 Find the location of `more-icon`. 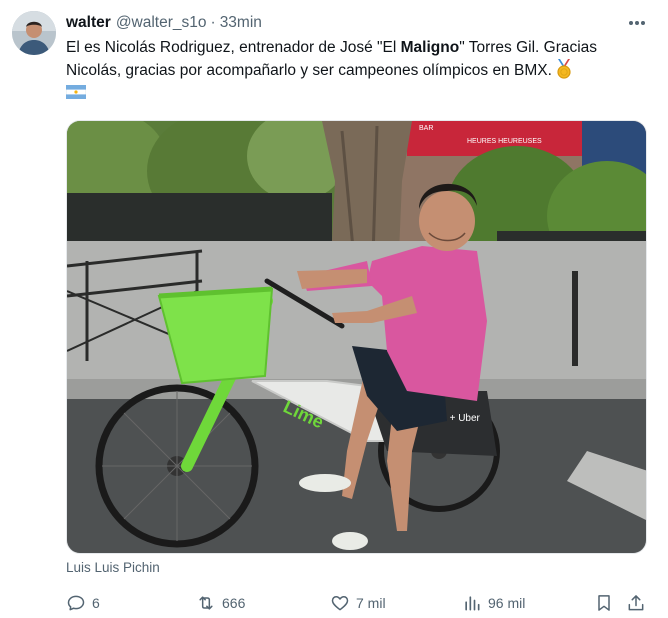

more-icon is located at coordinates (637, 23).